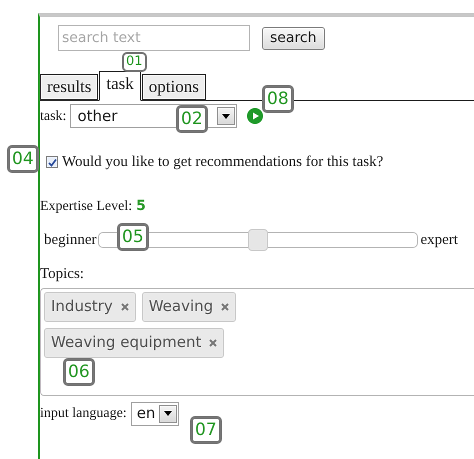 This screenshot has width=474, height=459. I want to click on expertise-value: 5, so click(141, 206).